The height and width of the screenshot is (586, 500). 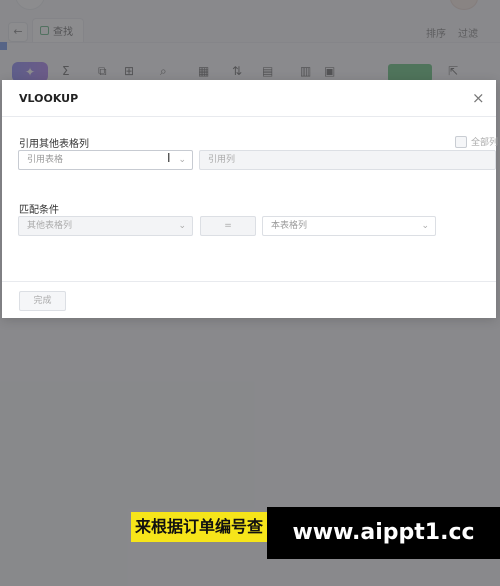 I want to click on operator-field: =, so click(x=228, y=226).